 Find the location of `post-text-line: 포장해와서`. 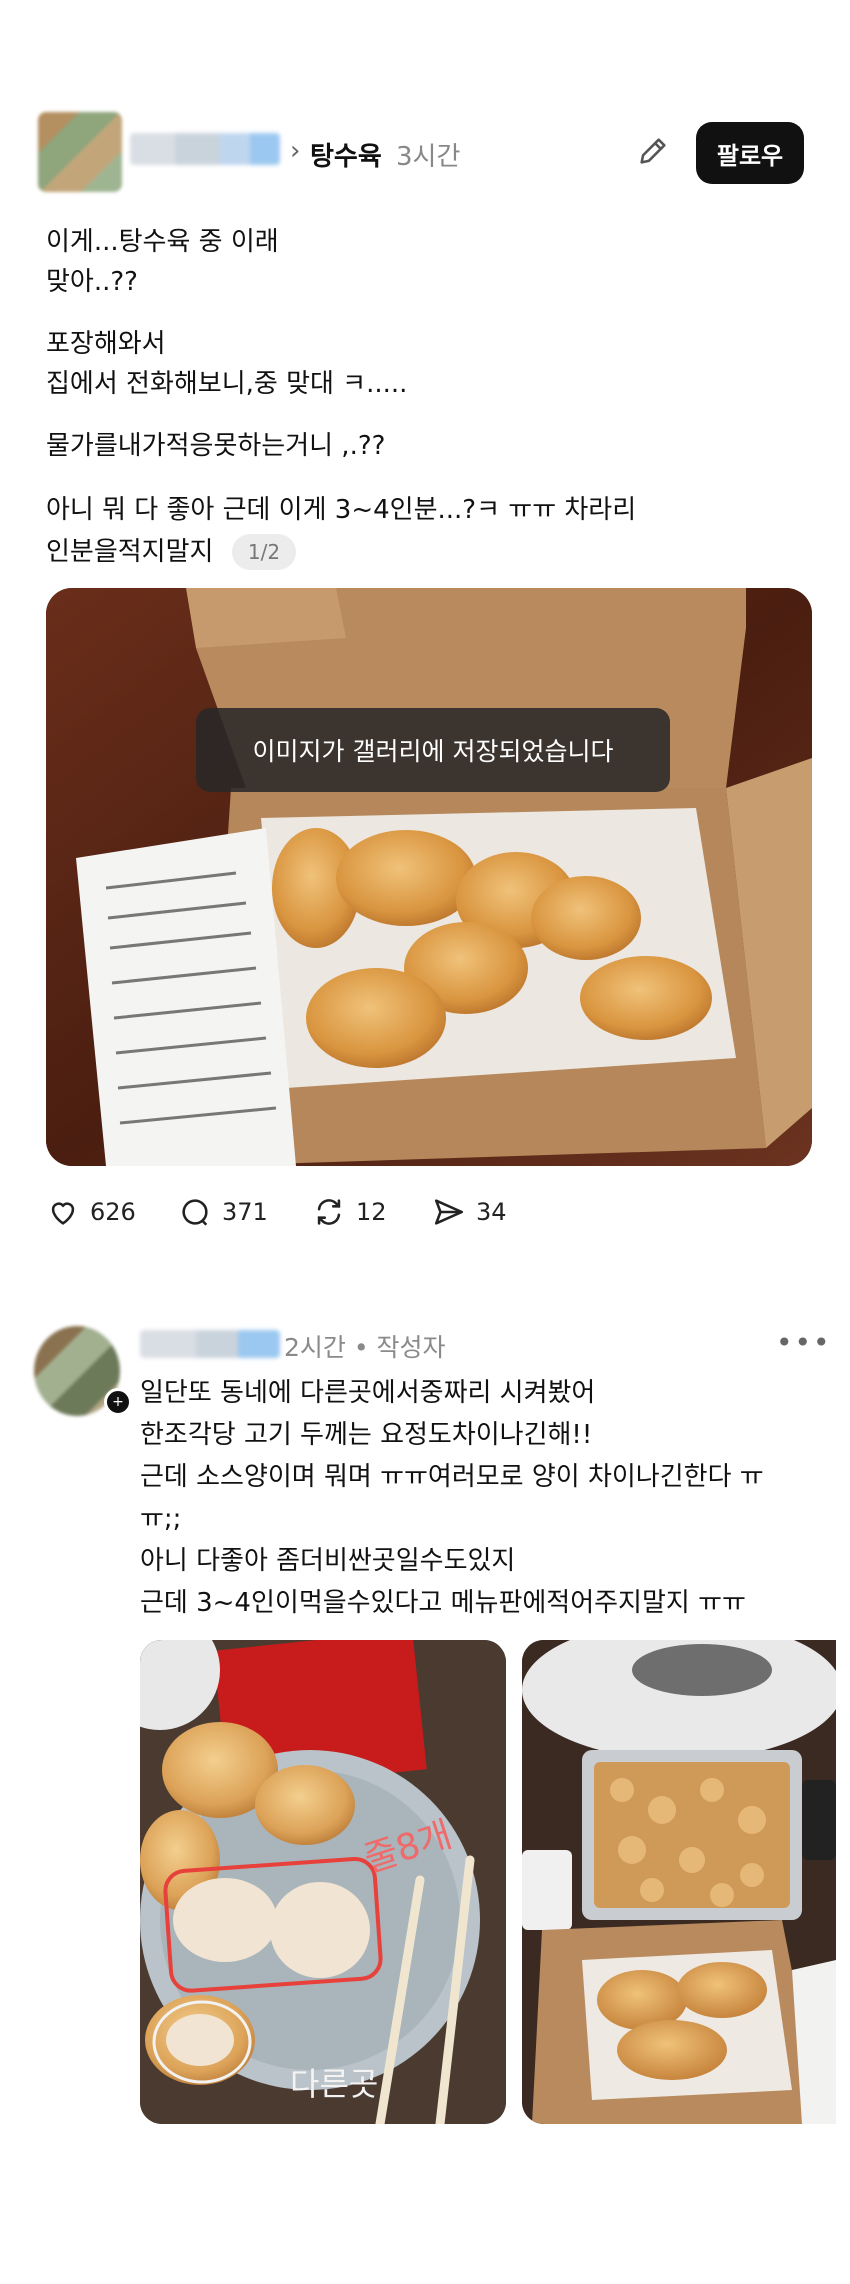

post-text-line: 포장해와서 is located at coordinates (106, 344).